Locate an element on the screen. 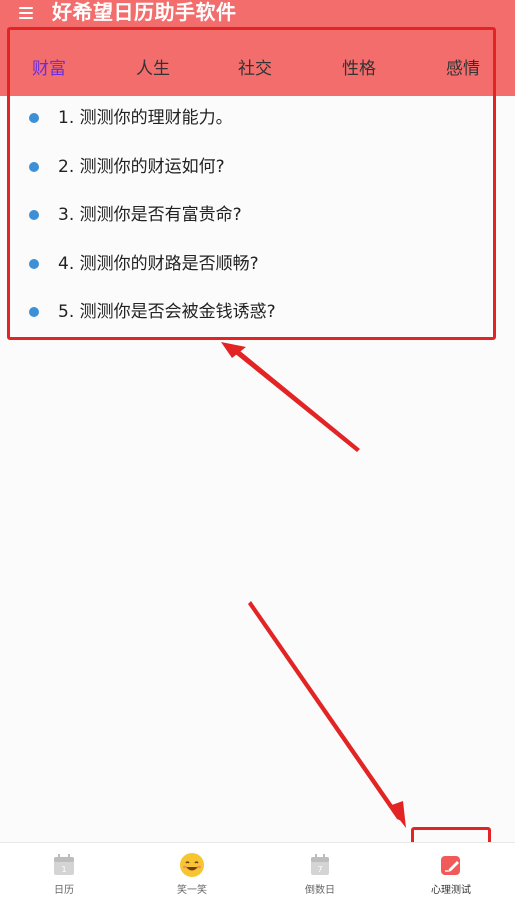 The height and width of the screenshot is (905, 515). nav-countdown: 7 倒数日 is located at coordinates (320, 874).